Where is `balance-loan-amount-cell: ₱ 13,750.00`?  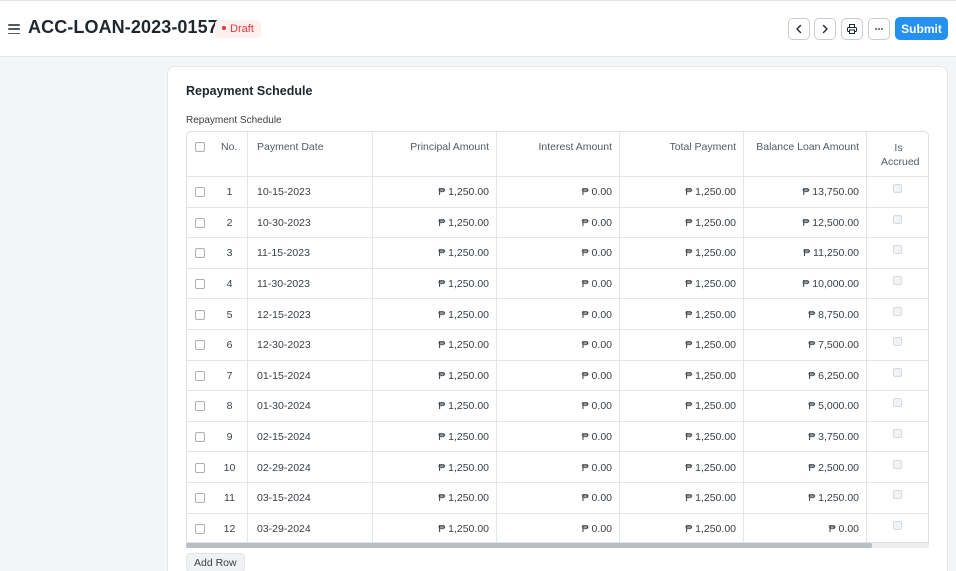 balance-loan-amount-cell: ₱ 13,750.00 is located at coordinates (804, 192).